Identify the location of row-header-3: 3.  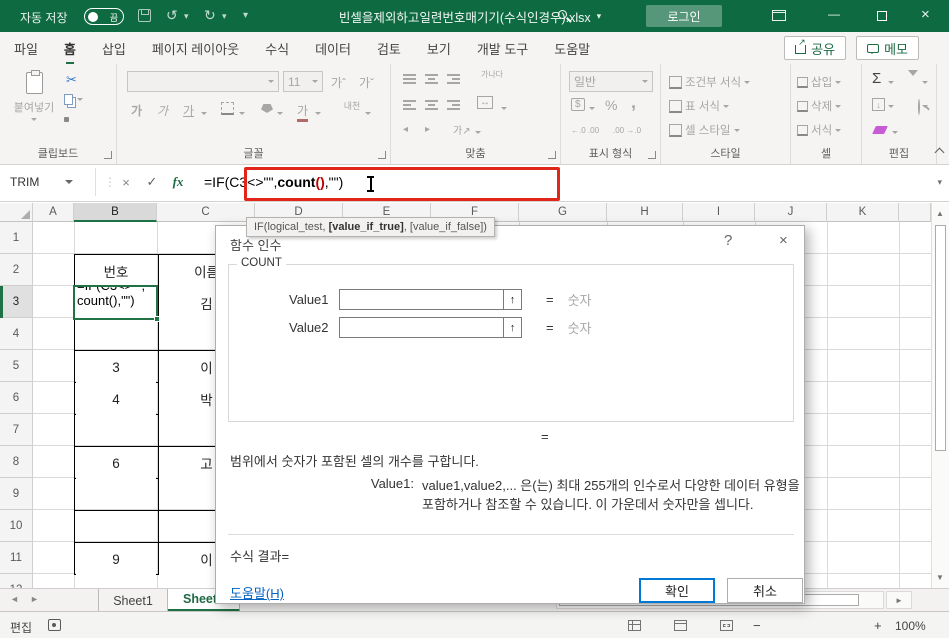
(16, 302).